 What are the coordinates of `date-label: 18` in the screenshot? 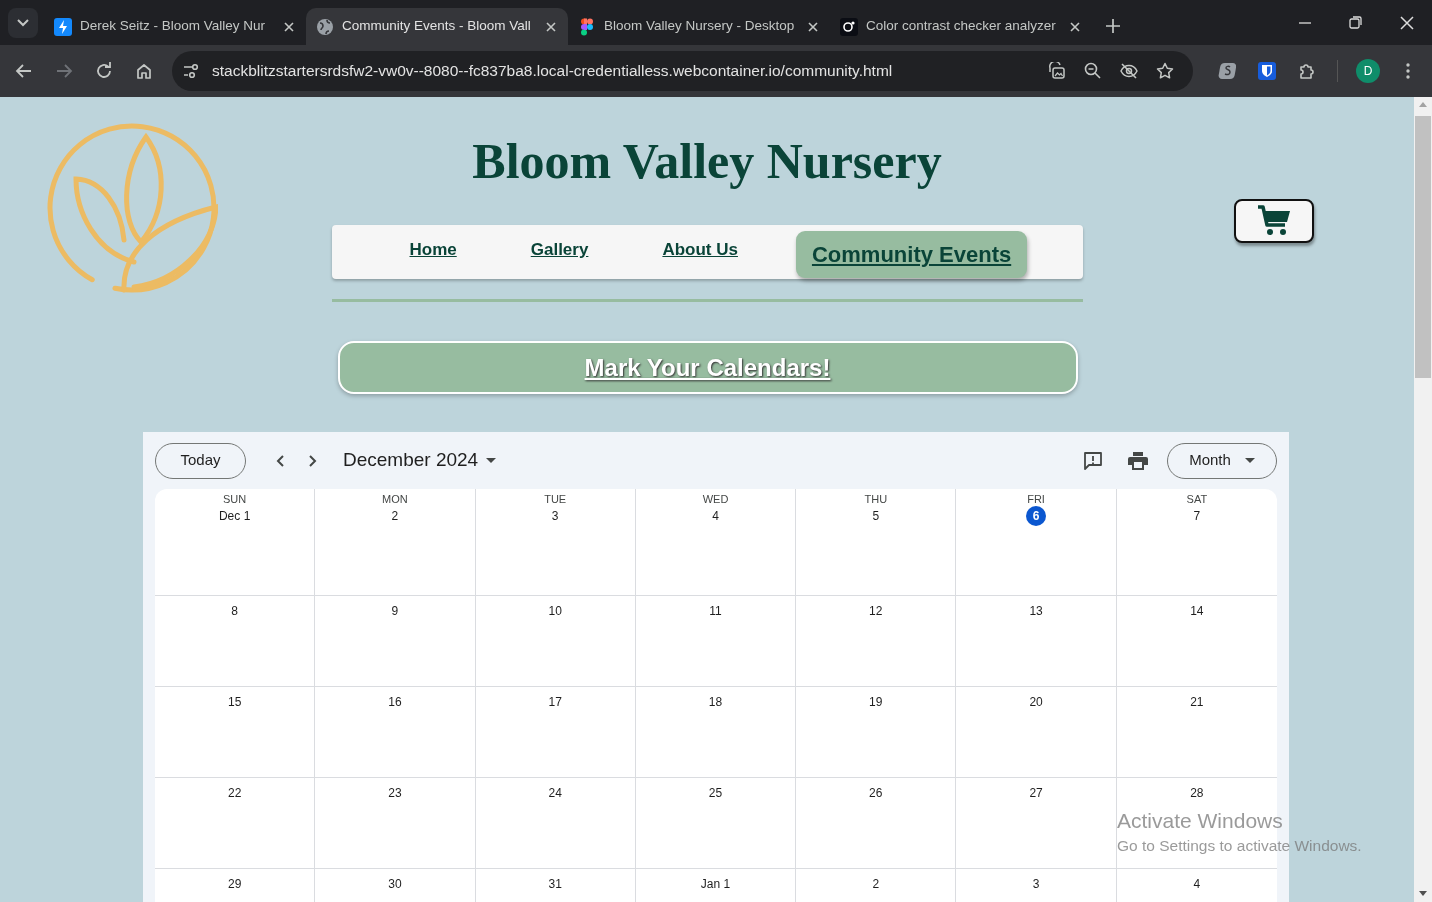 It's located at (715, 702).